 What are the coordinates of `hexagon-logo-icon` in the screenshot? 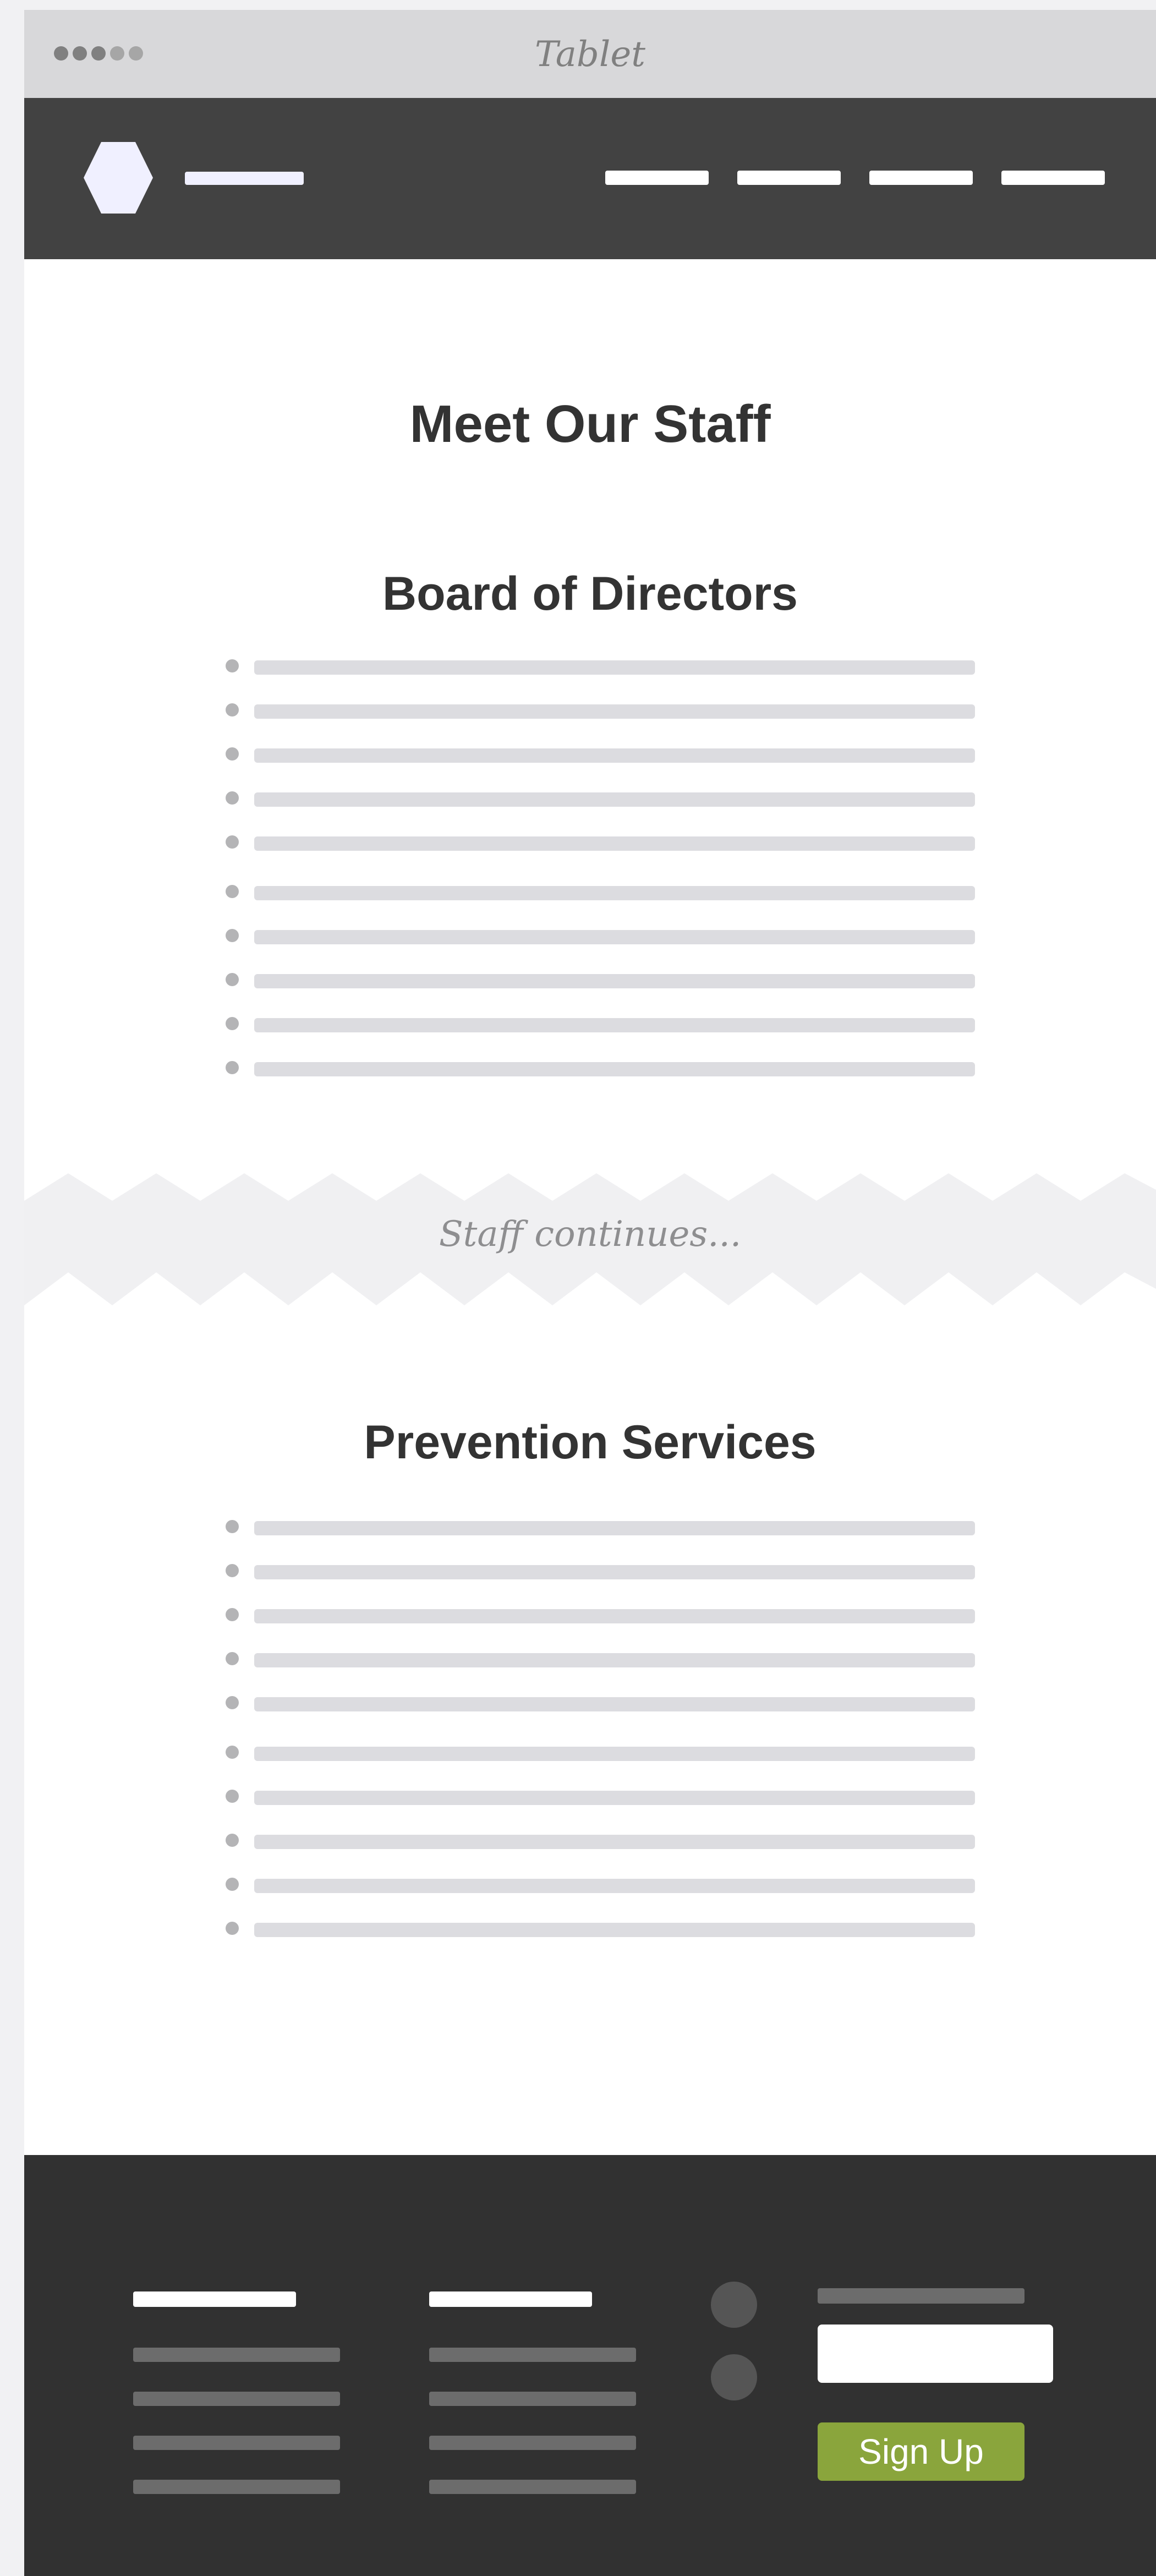 It's located at (119, 178).